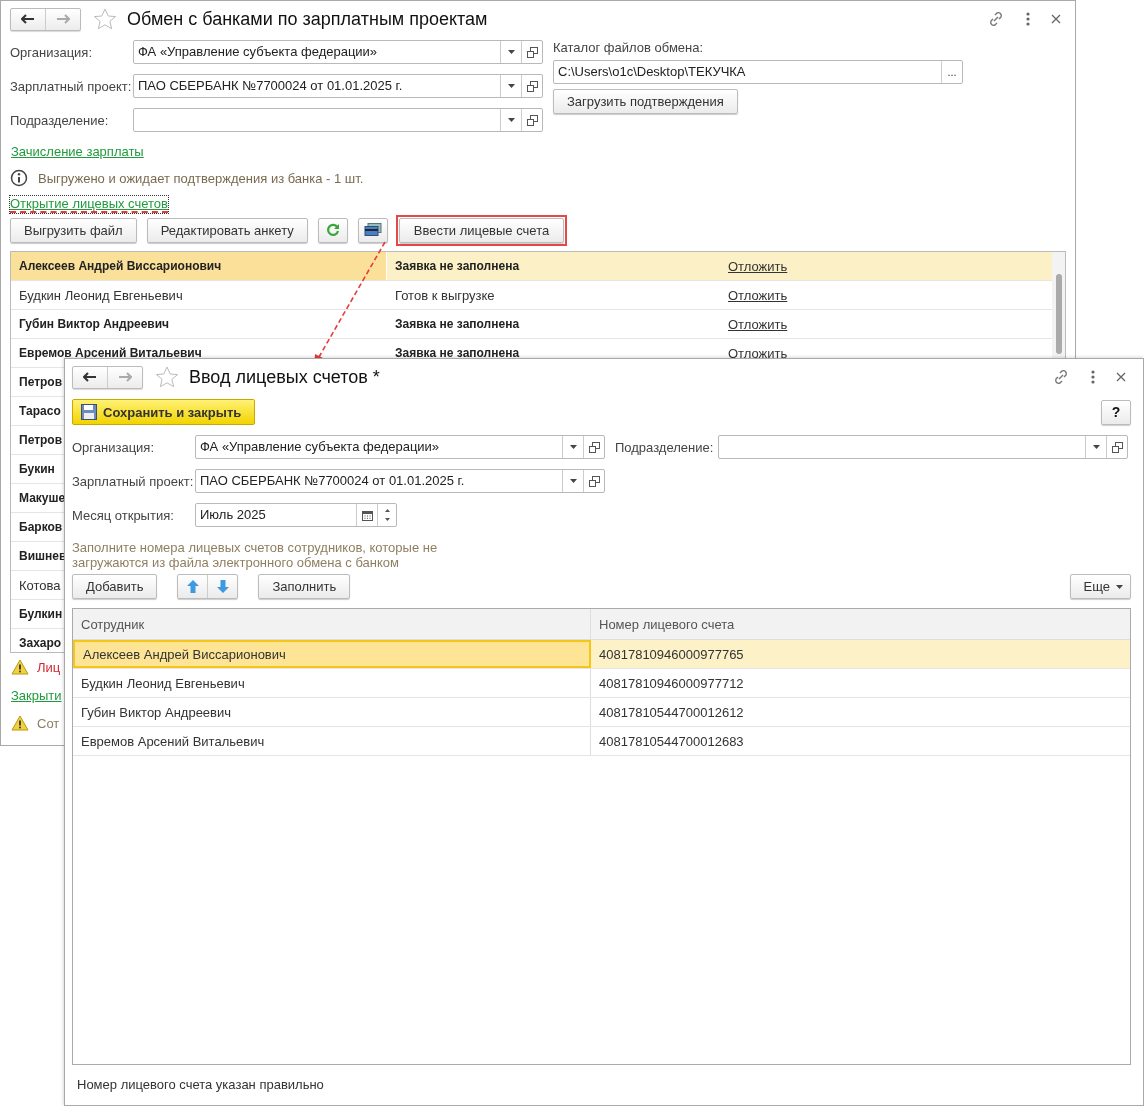  What do you see at coordinates (164, 412) in the screenshot?
I see `save-and-close-button: Сохранить и закрыть` at bounding box center [164, 412].